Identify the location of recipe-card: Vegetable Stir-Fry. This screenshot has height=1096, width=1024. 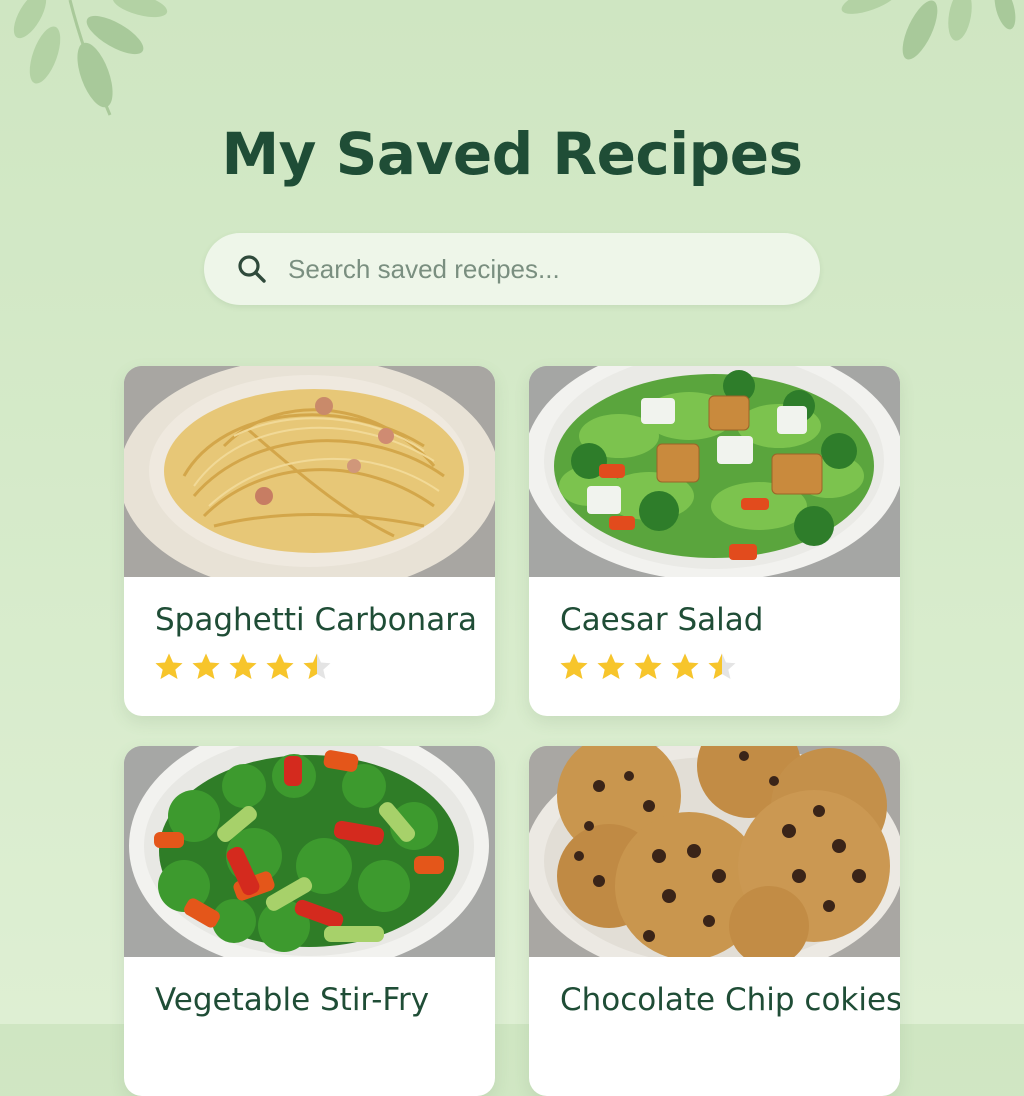
(309, 921).